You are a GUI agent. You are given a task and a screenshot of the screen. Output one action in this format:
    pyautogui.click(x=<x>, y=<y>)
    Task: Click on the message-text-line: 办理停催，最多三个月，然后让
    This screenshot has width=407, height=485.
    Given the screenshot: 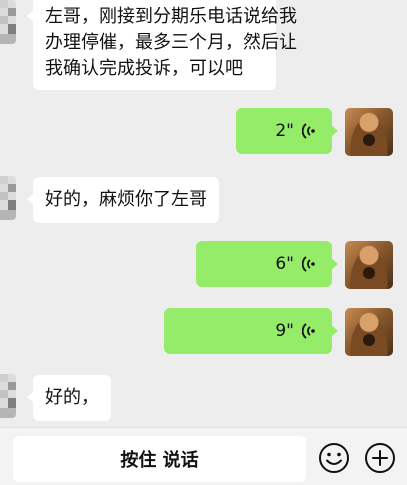 What is the action you would take?
    pyautogui.click(x=171, y=42)
    